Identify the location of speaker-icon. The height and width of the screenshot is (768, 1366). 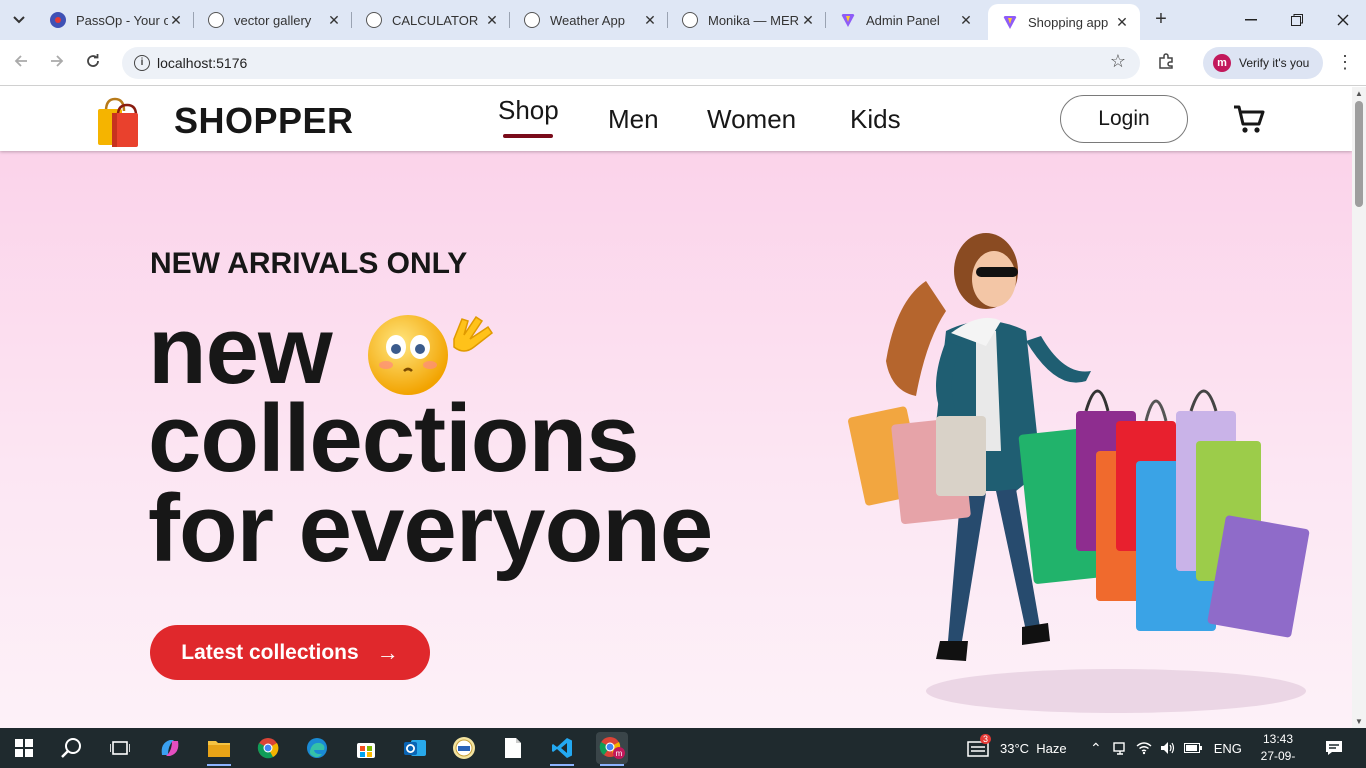
(1168, 748).